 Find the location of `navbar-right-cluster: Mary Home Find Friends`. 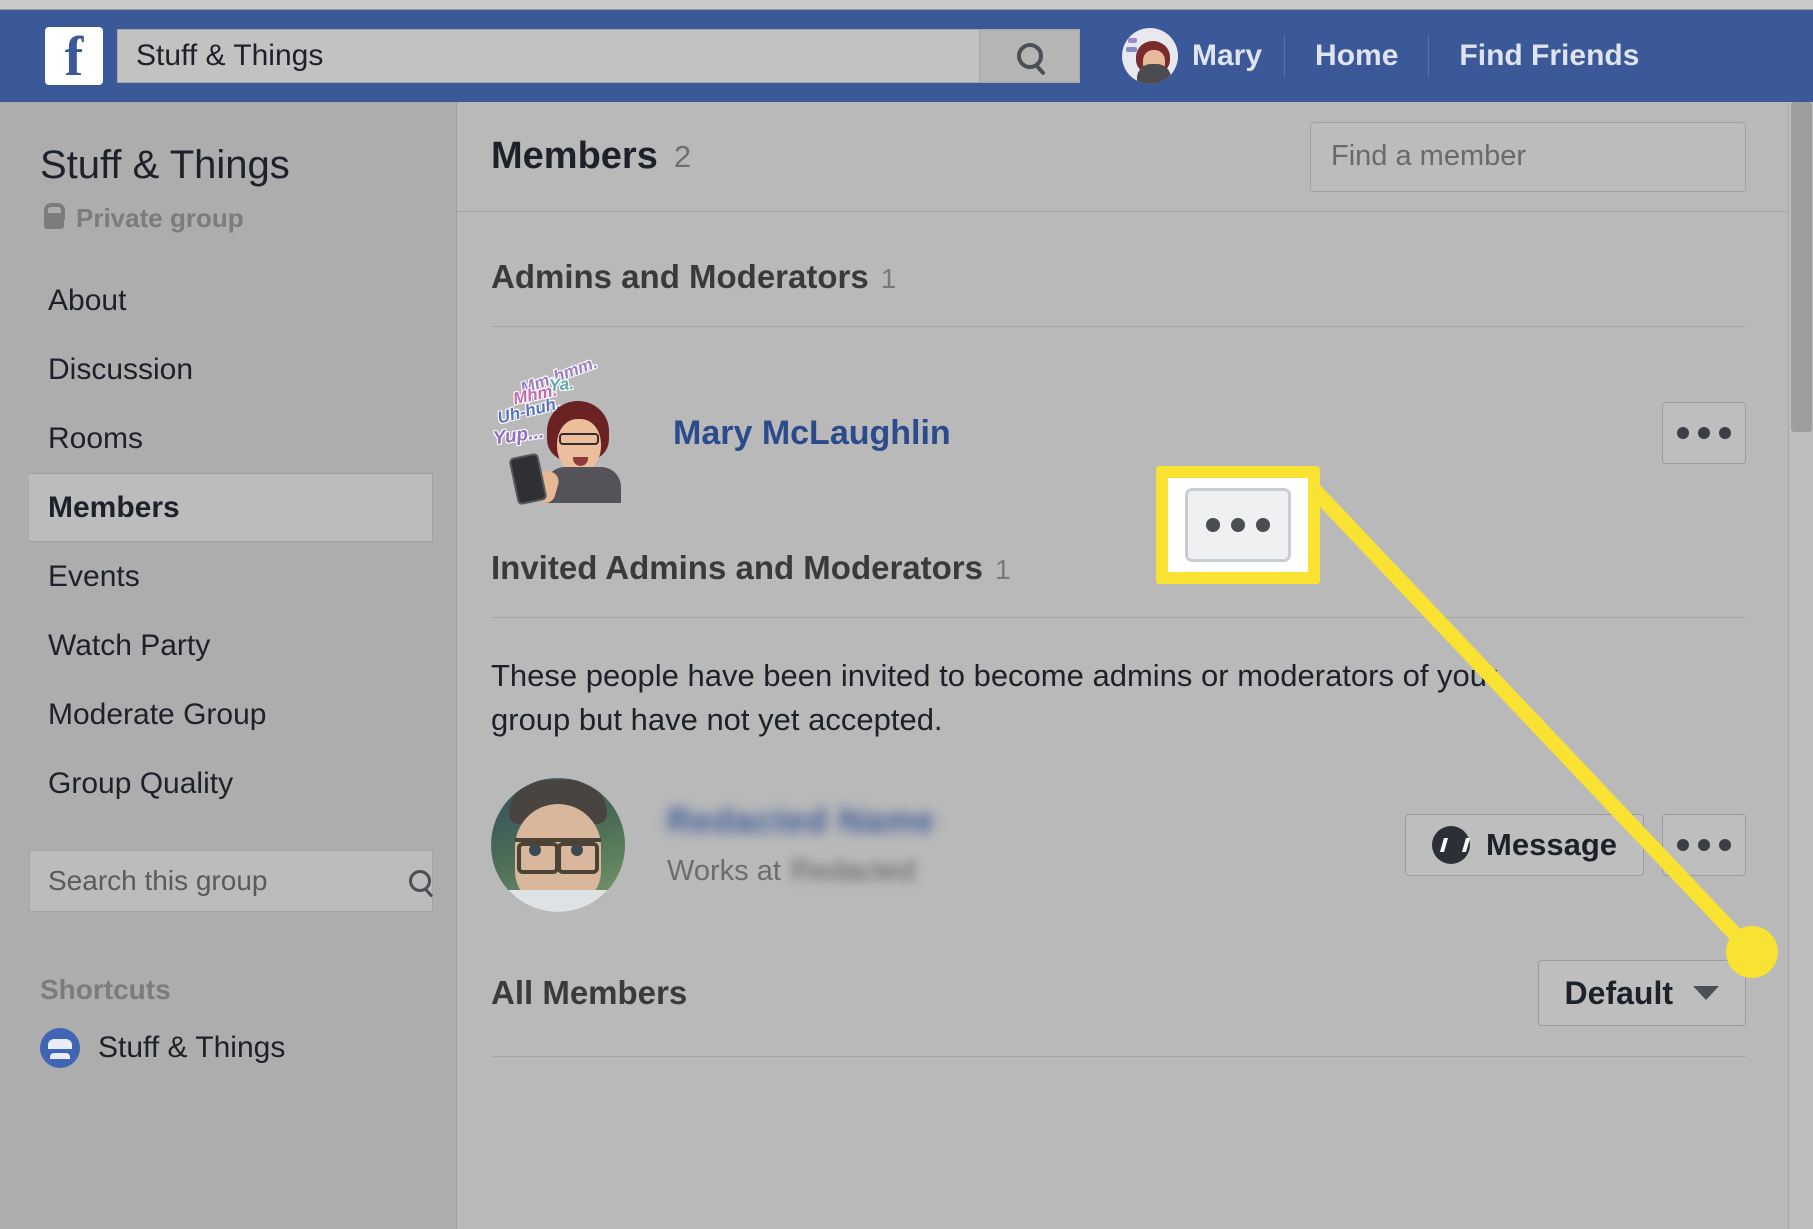

navbar-right-cluster: Mary Home Find Friends is located at coordinates (1393, 56).